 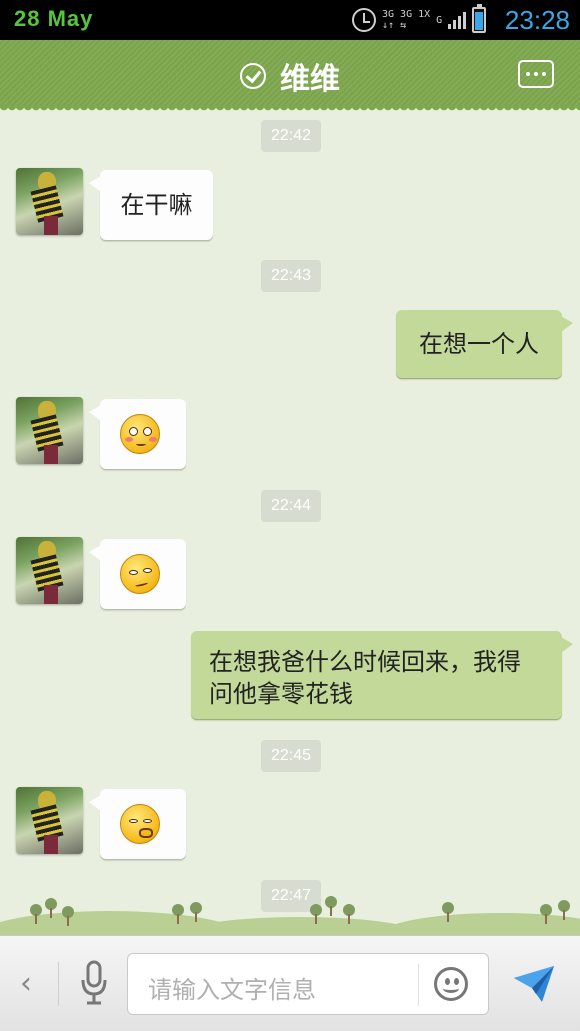 I want to click on outgoing-message: 在想我爸什么时候回来，我得问他拿零花钱, so click(x=382, y=675).